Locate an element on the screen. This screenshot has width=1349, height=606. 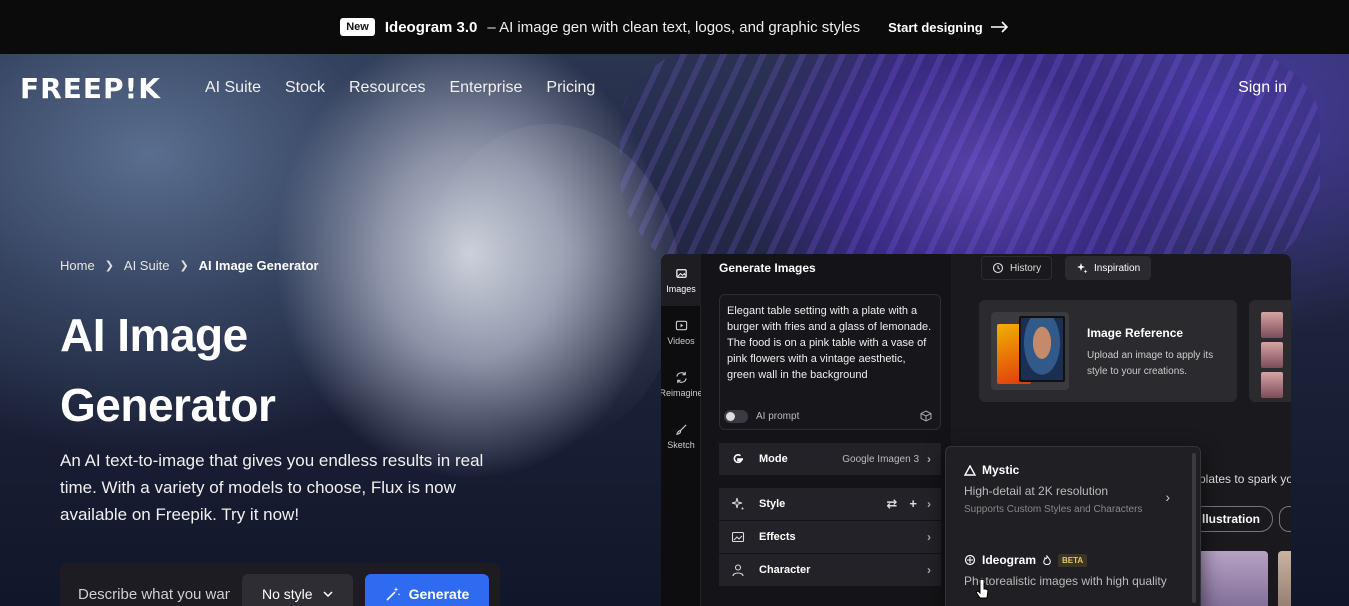
model-subtext: Supports Custom Styles and Characters is located at coordinates (1053, 509).